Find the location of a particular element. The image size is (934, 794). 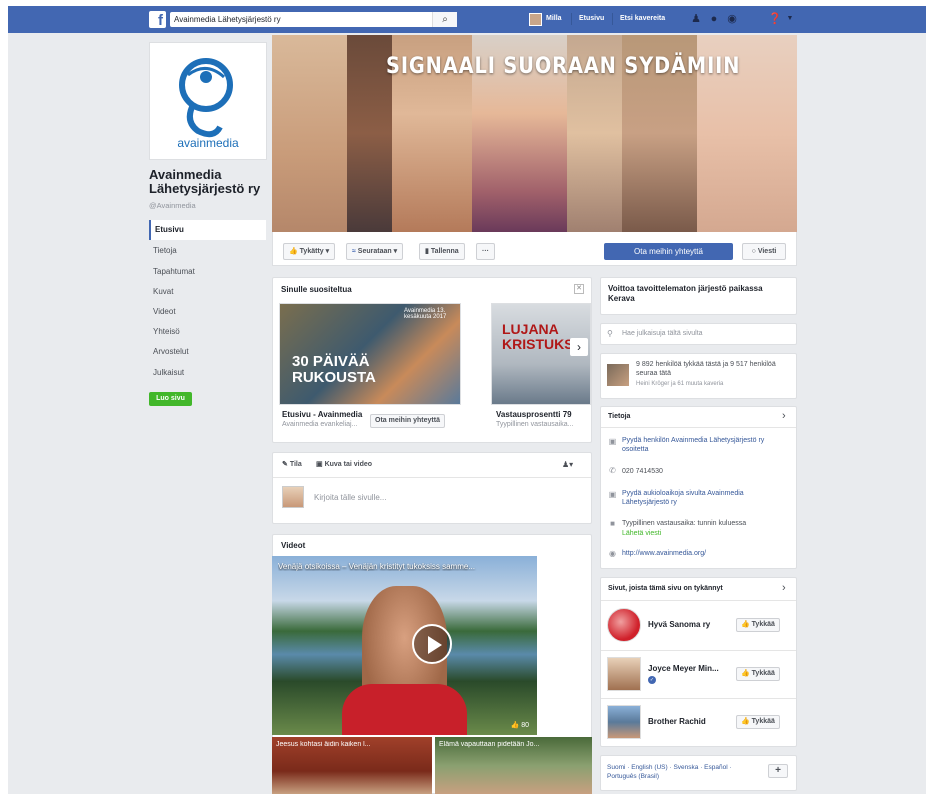

about-phone: 020 7414530 is located at coordinates (642, 471).